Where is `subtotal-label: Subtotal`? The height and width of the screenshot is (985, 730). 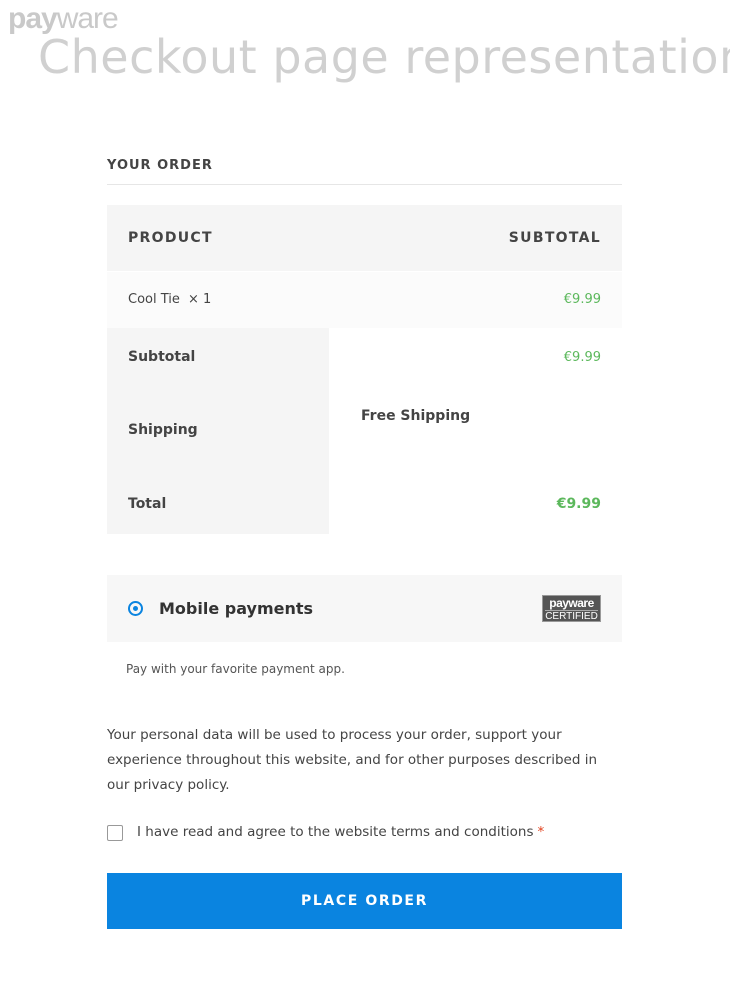 subtotal-label: Subtotal is located at coordinates (162, 357).